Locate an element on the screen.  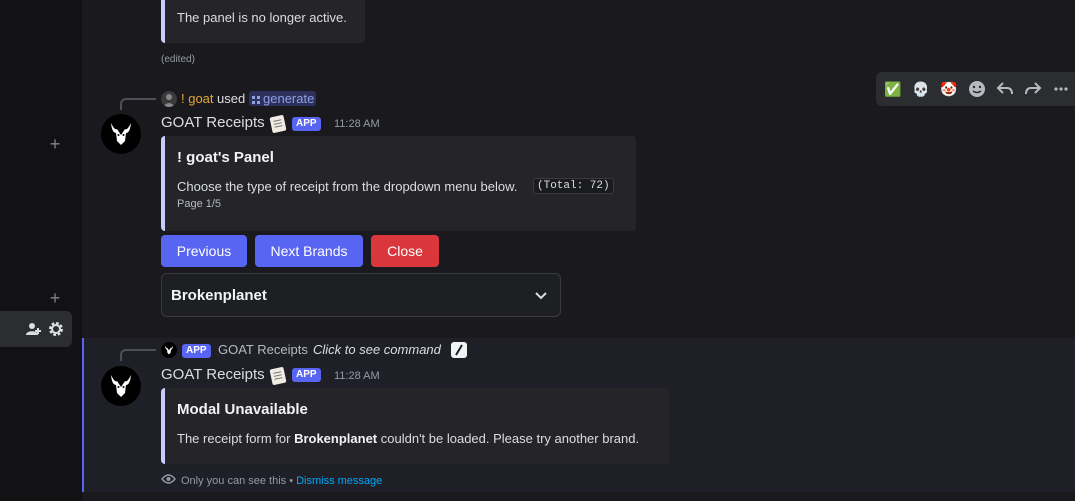
more-icon is located at coordinates (1061, 89).